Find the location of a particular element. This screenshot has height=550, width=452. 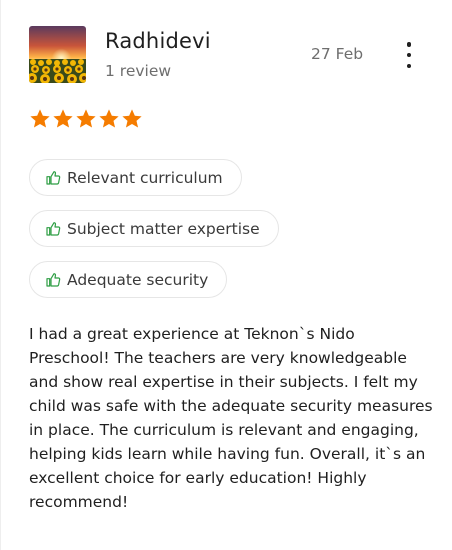

highlight-label: Subject matter expertise is located at coordinates (163, 228).